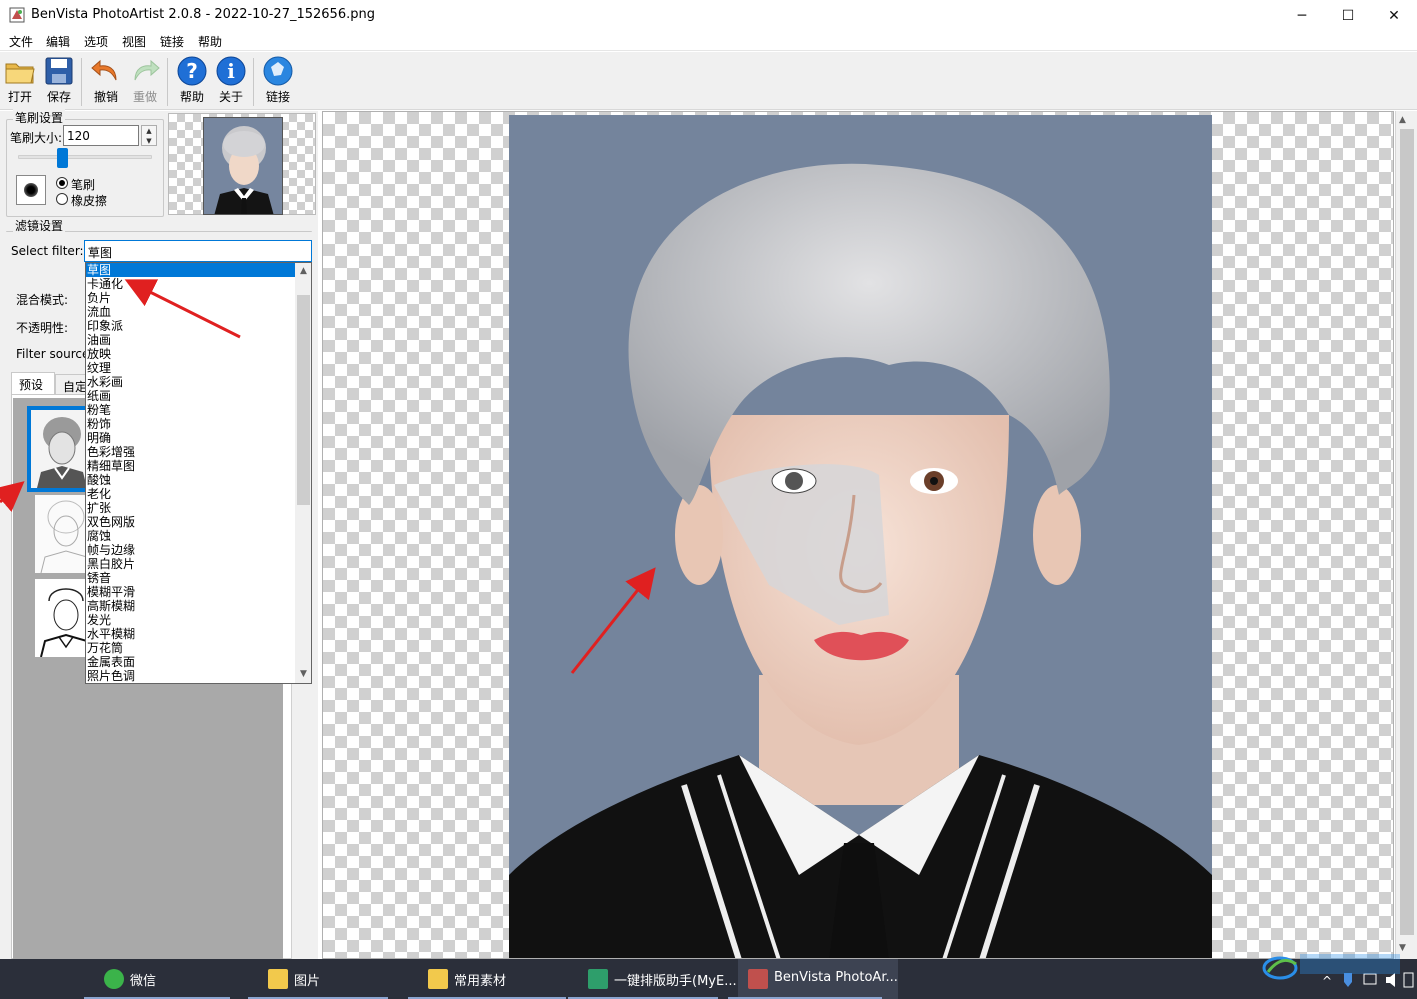 This screenshot has height=999, width=1417. Describe the element at coordinates (1394, 15) in the screenshot. I see `close-button: ✕` at that location.